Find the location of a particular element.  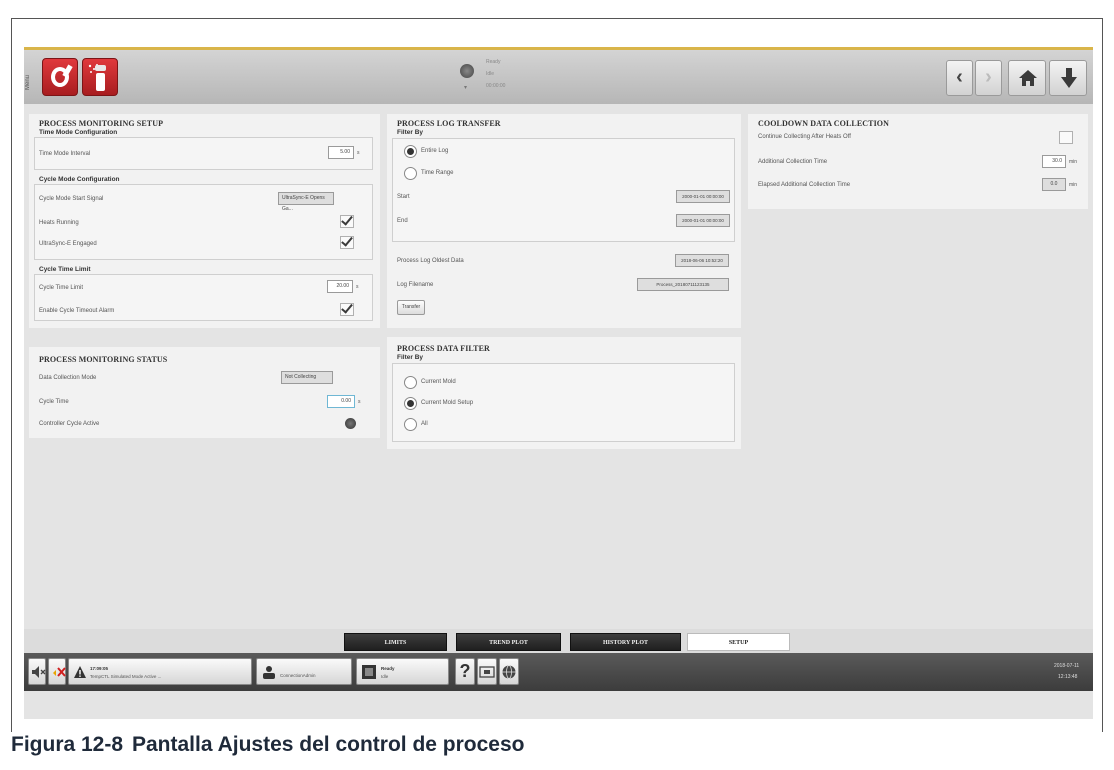

elapsed-time-label: Elapsed Additional Collection Time is located at coordinates (804, 185).